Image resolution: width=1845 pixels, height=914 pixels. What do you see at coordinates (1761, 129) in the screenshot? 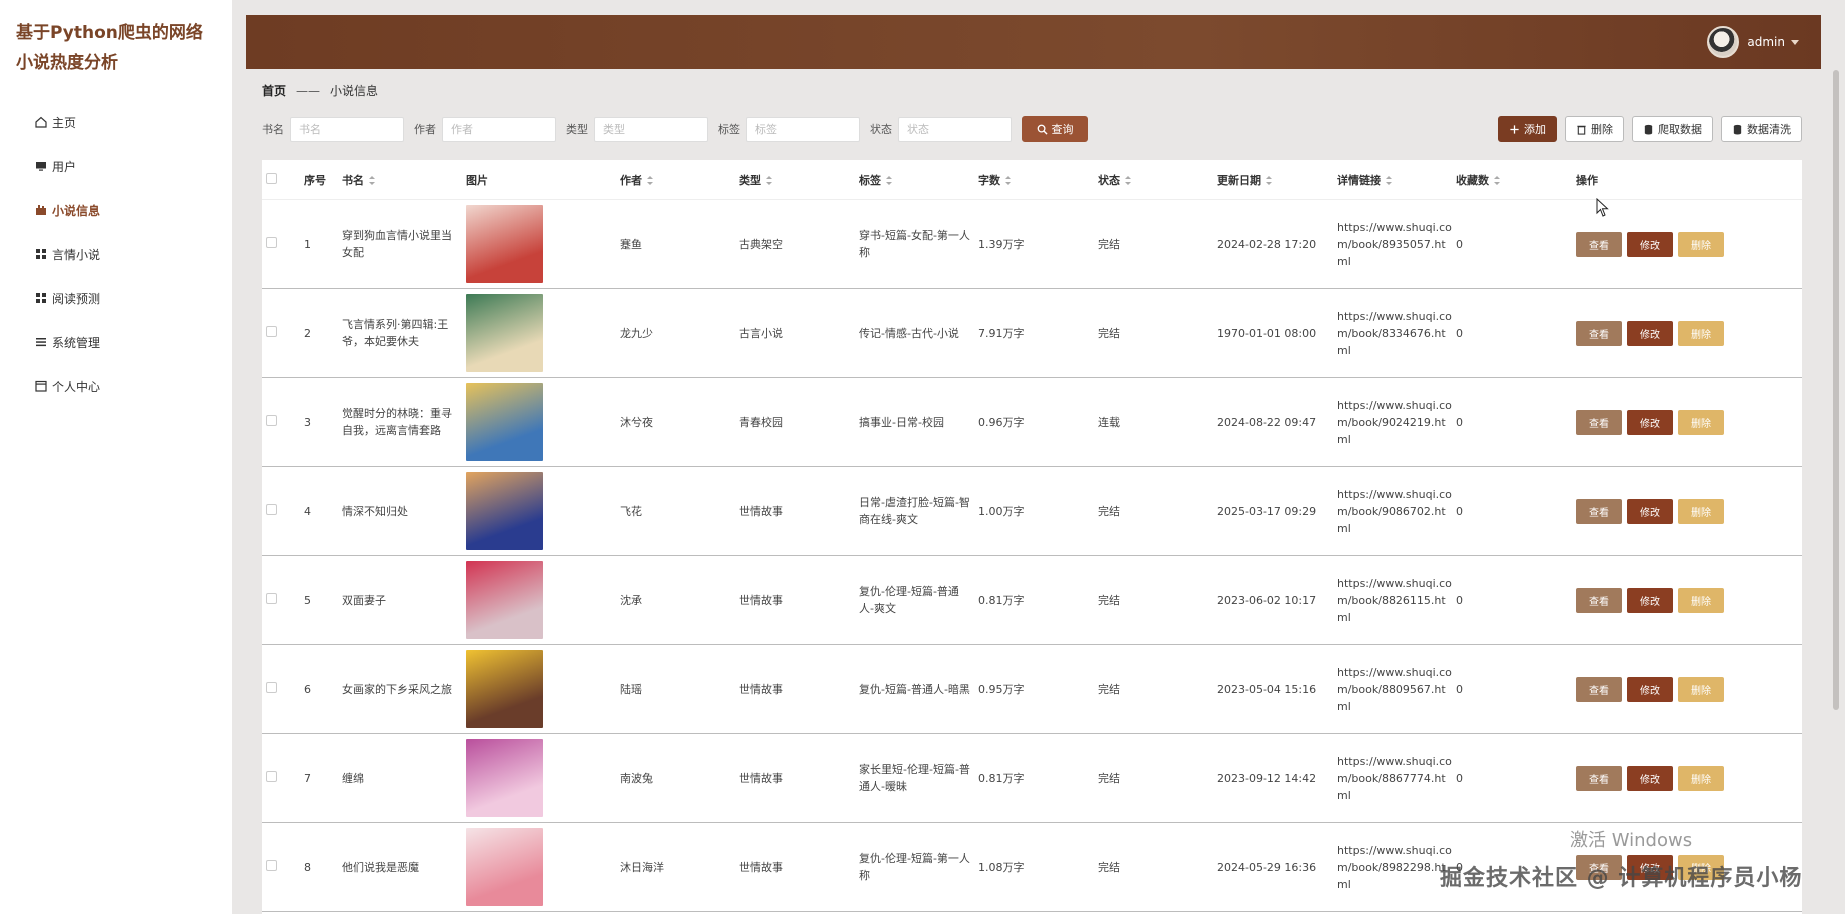
I see `clean-data-button: 数据清洗` at bounding box center [1761, 129].